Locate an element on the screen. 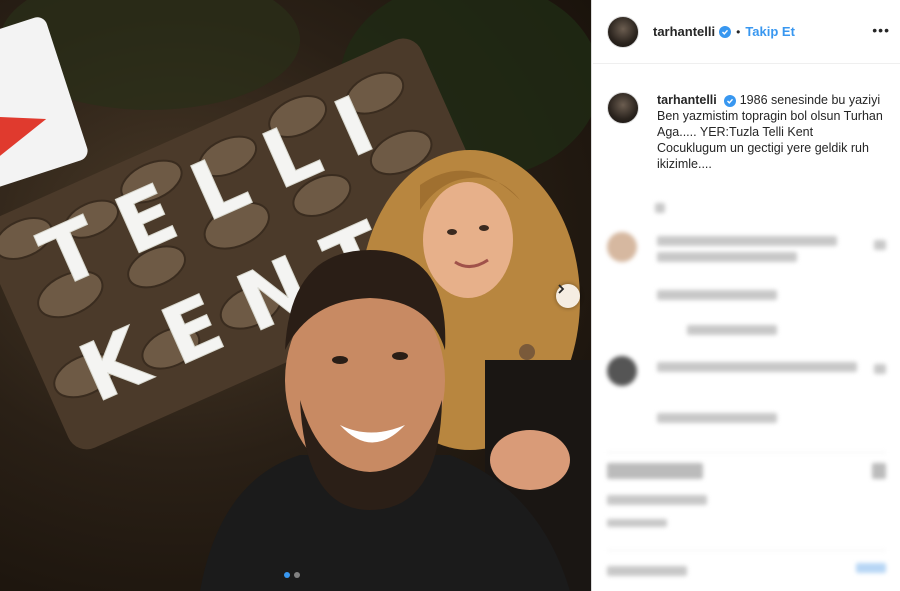 This screenshot has width=900, height=591. carousel-dot-active is located at coordinates (287, 575).